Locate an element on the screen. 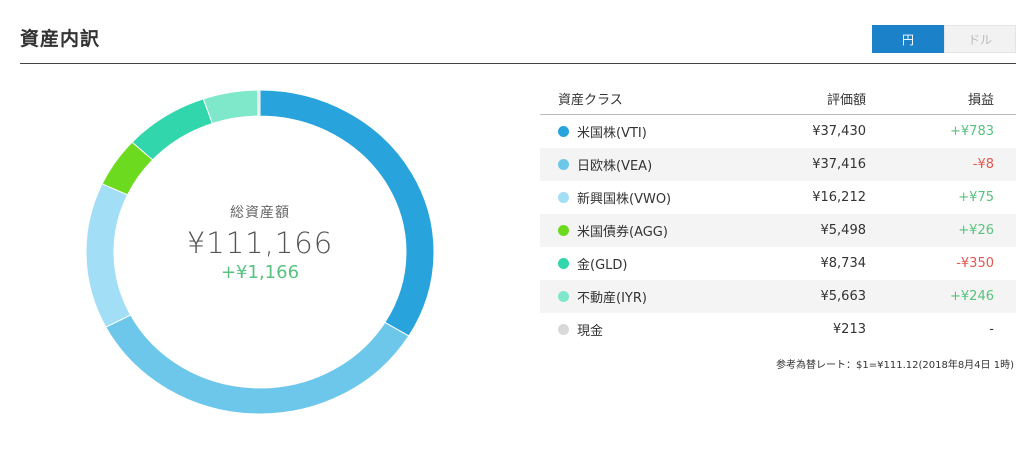  asset-name: 日欧株(VEA) is located at coordinates (615, 166).